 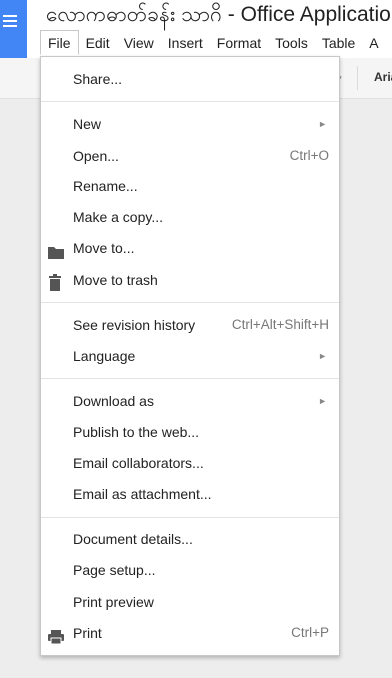 What do you see at coordinates (139, 43) in the screenshot?
I see `menu-view: View` at bounding box center [139, 43].